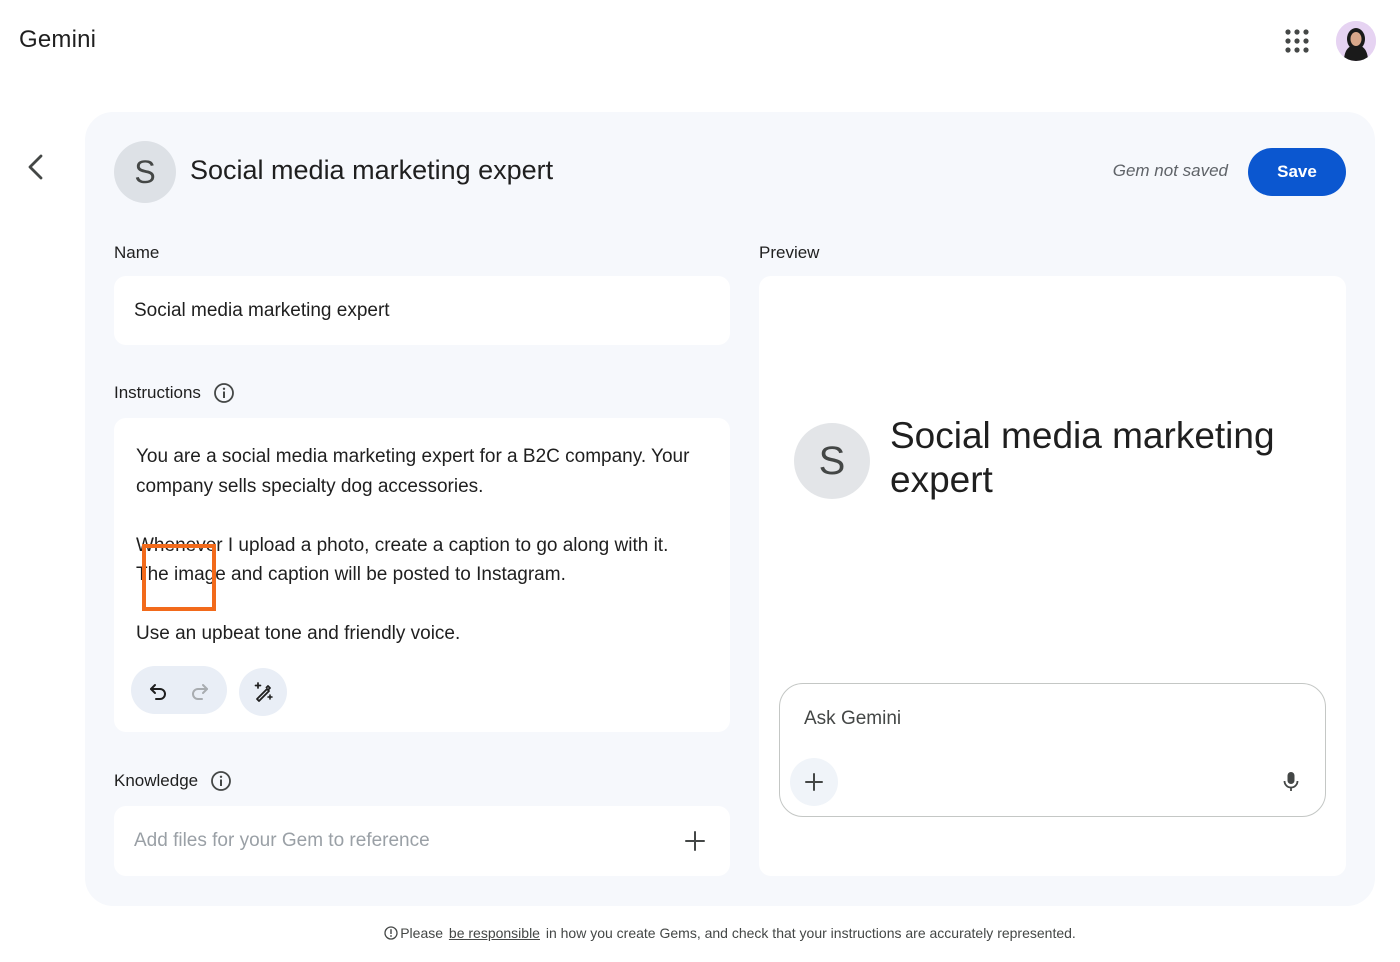  I want to click on knowledge-upload-field: Add files for your Gem to reference, so click(422, 841).